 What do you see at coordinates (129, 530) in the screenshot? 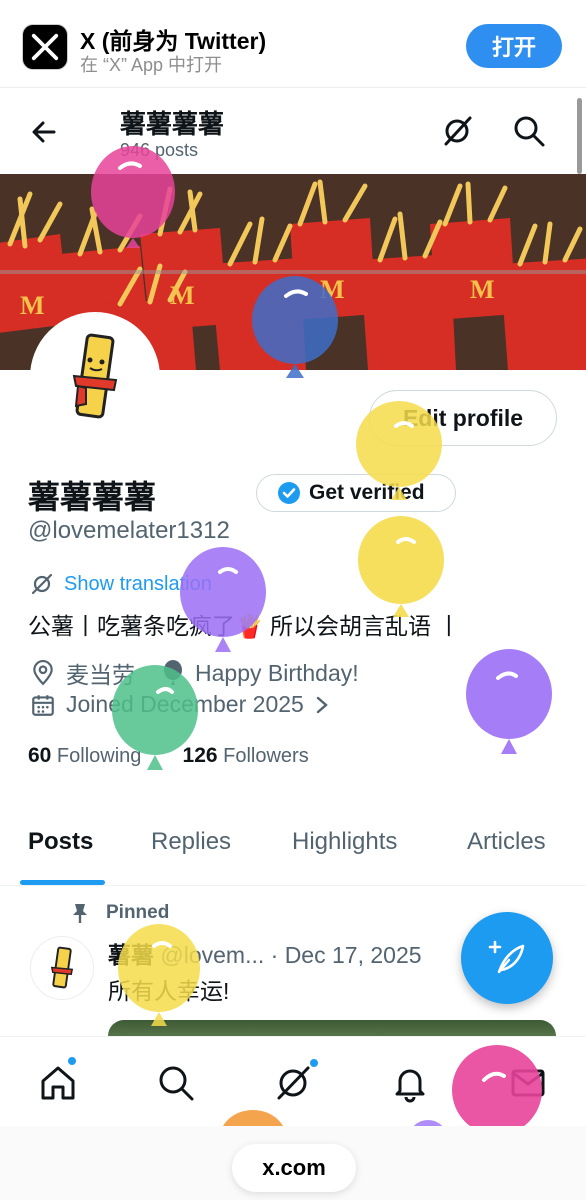
I see `profile-handle: @lovemelater1312` at bounding box center [129, 530].